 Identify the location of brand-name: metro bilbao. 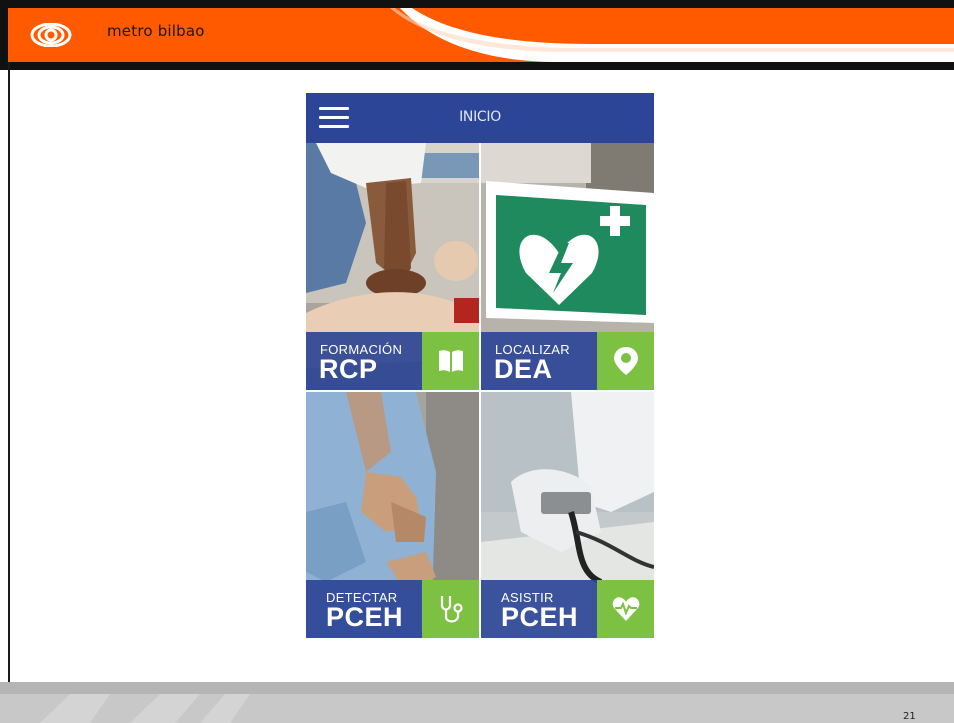
(156, 31).